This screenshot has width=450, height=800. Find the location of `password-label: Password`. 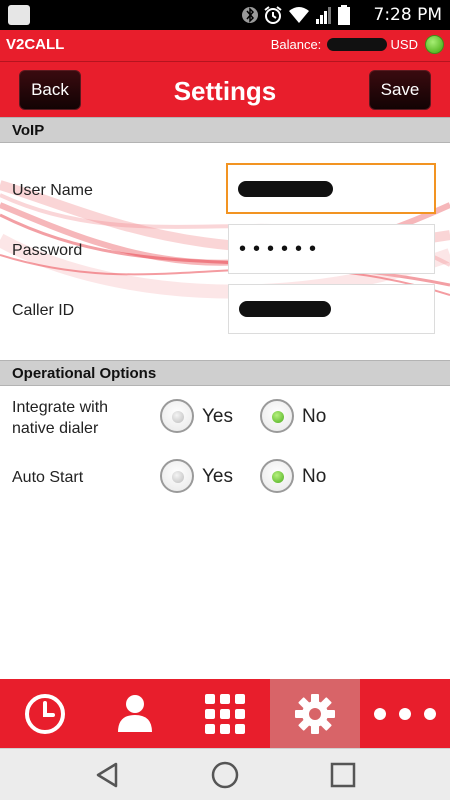

password-label: Password is located at coordinates (47, 250).